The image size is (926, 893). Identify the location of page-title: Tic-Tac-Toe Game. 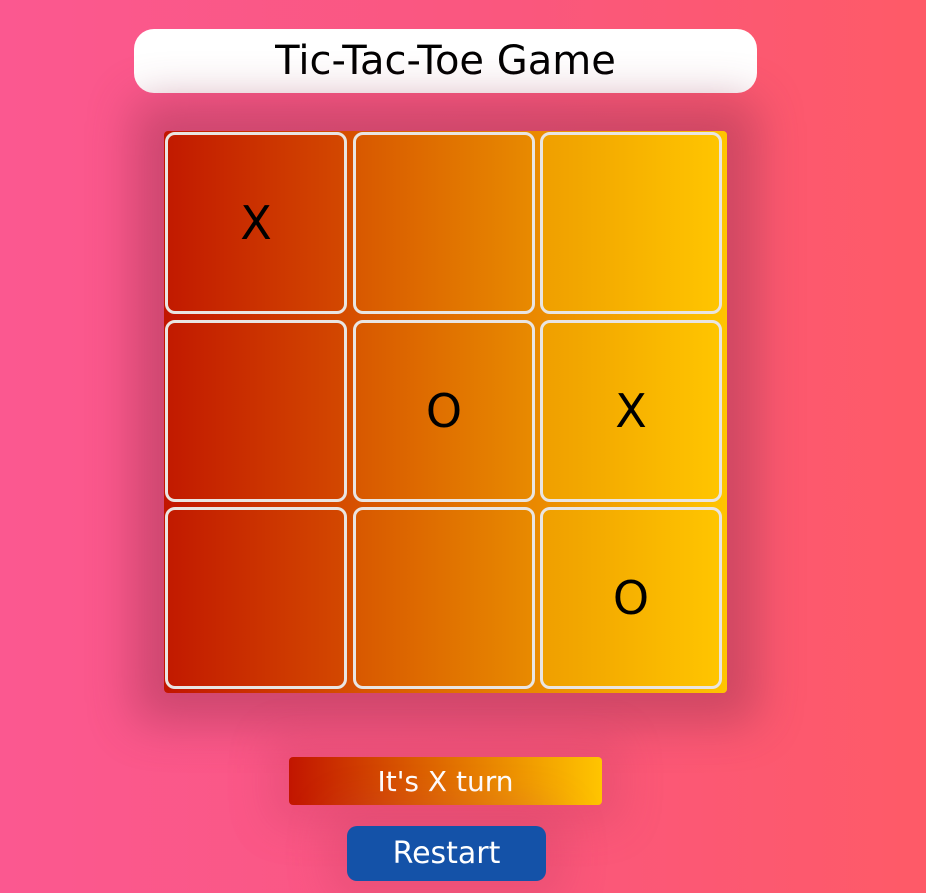
(445, 61).